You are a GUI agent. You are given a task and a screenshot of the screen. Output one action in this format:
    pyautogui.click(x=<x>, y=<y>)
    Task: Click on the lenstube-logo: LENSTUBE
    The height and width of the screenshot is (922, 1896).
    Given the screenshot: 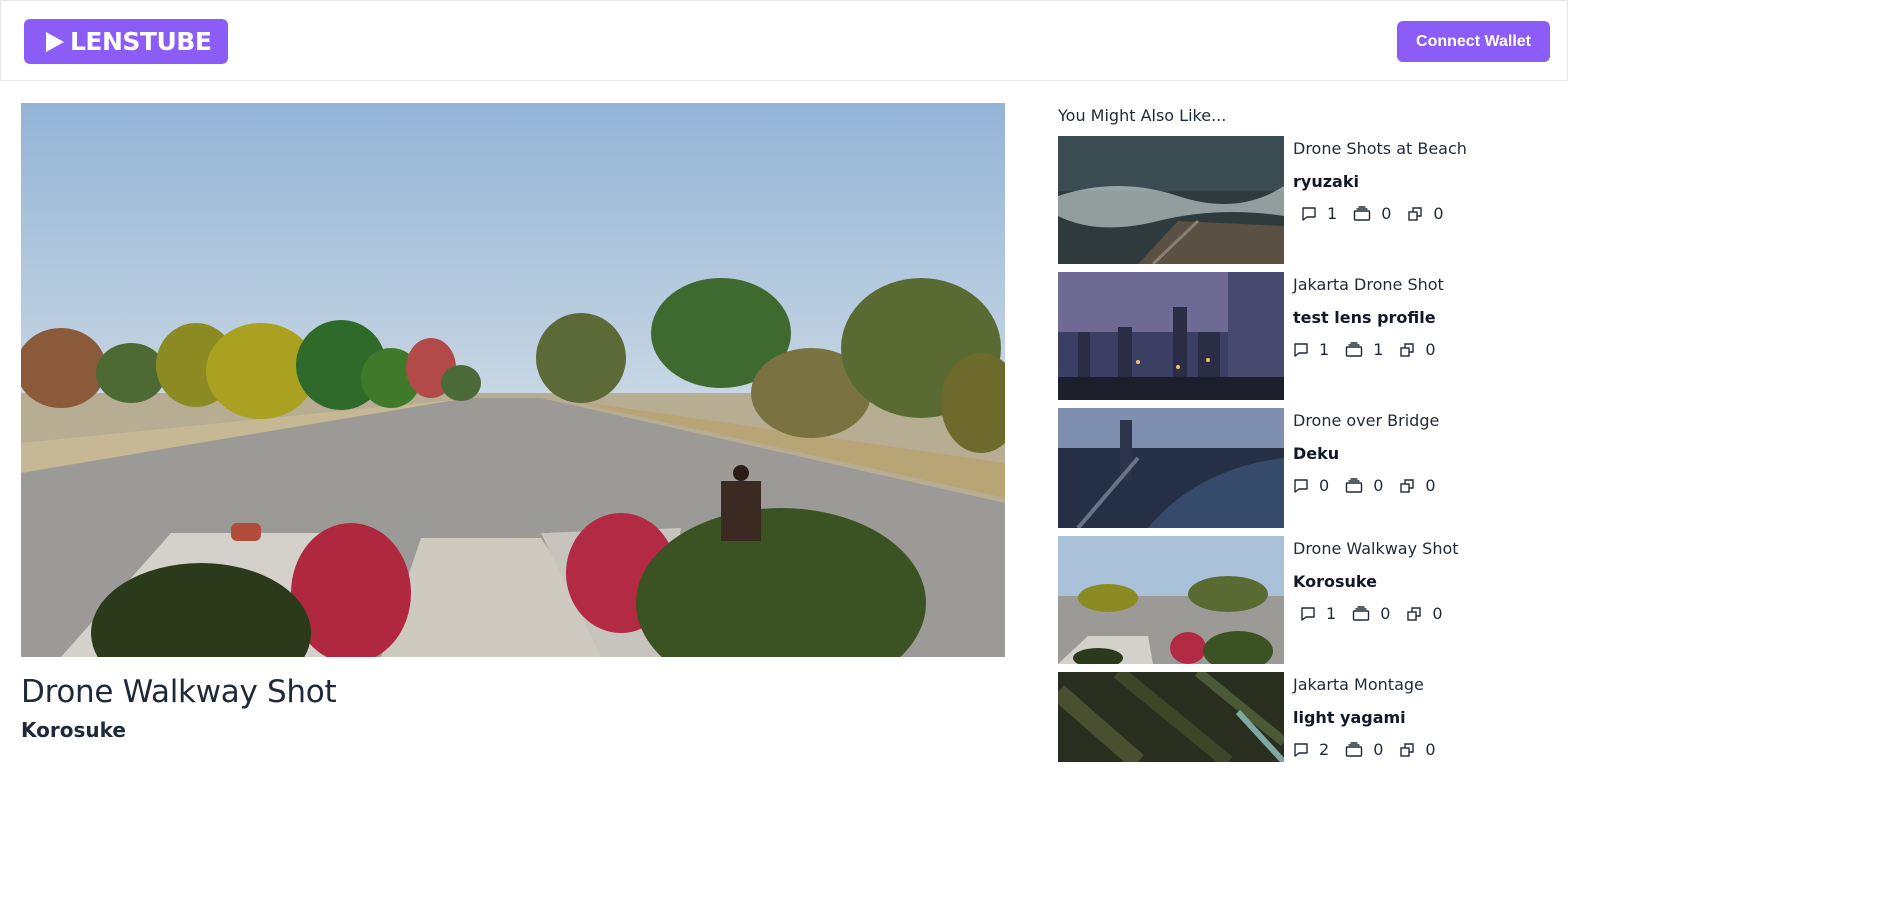 What is the action you would take?
    pyautogui.click(x=126, y=41)
    